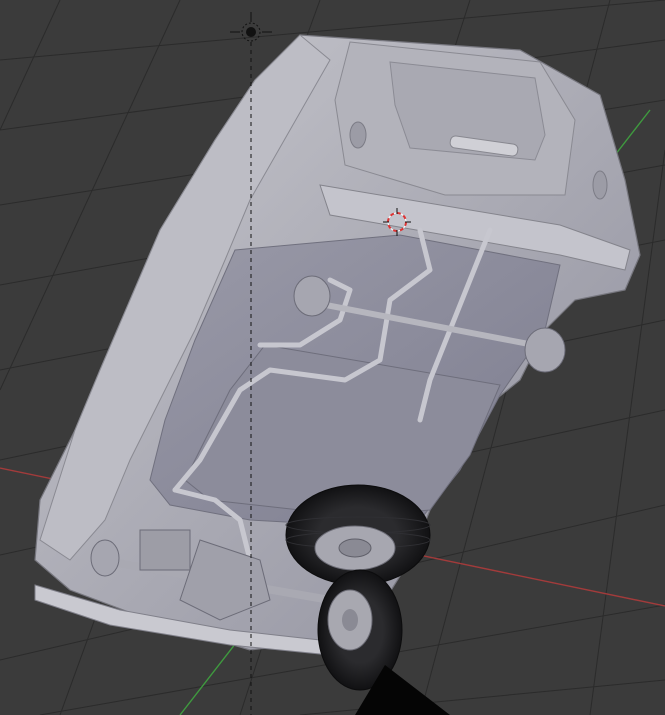  Describe the element at coordinates (358, 135) in the screenshot. I see `tail-light-left` at that location.